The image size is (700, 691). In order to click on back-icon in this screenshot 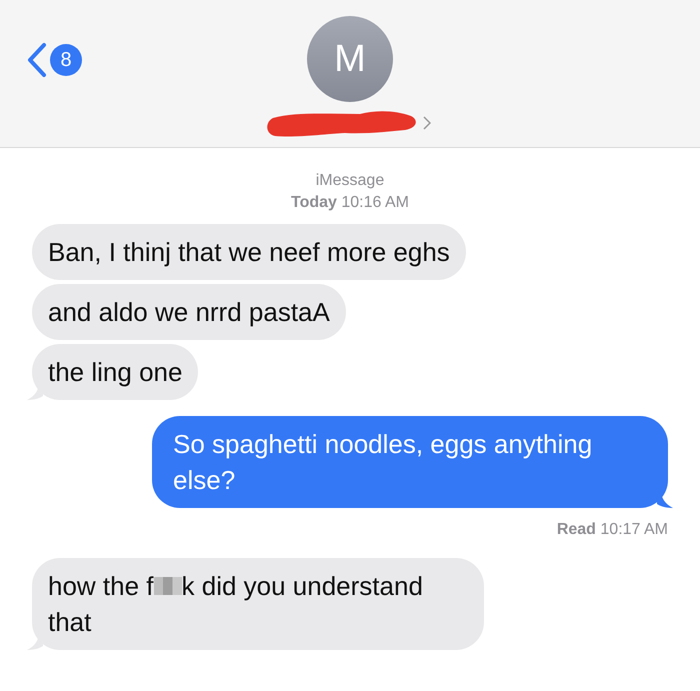, I will do `click(37, 60)`.